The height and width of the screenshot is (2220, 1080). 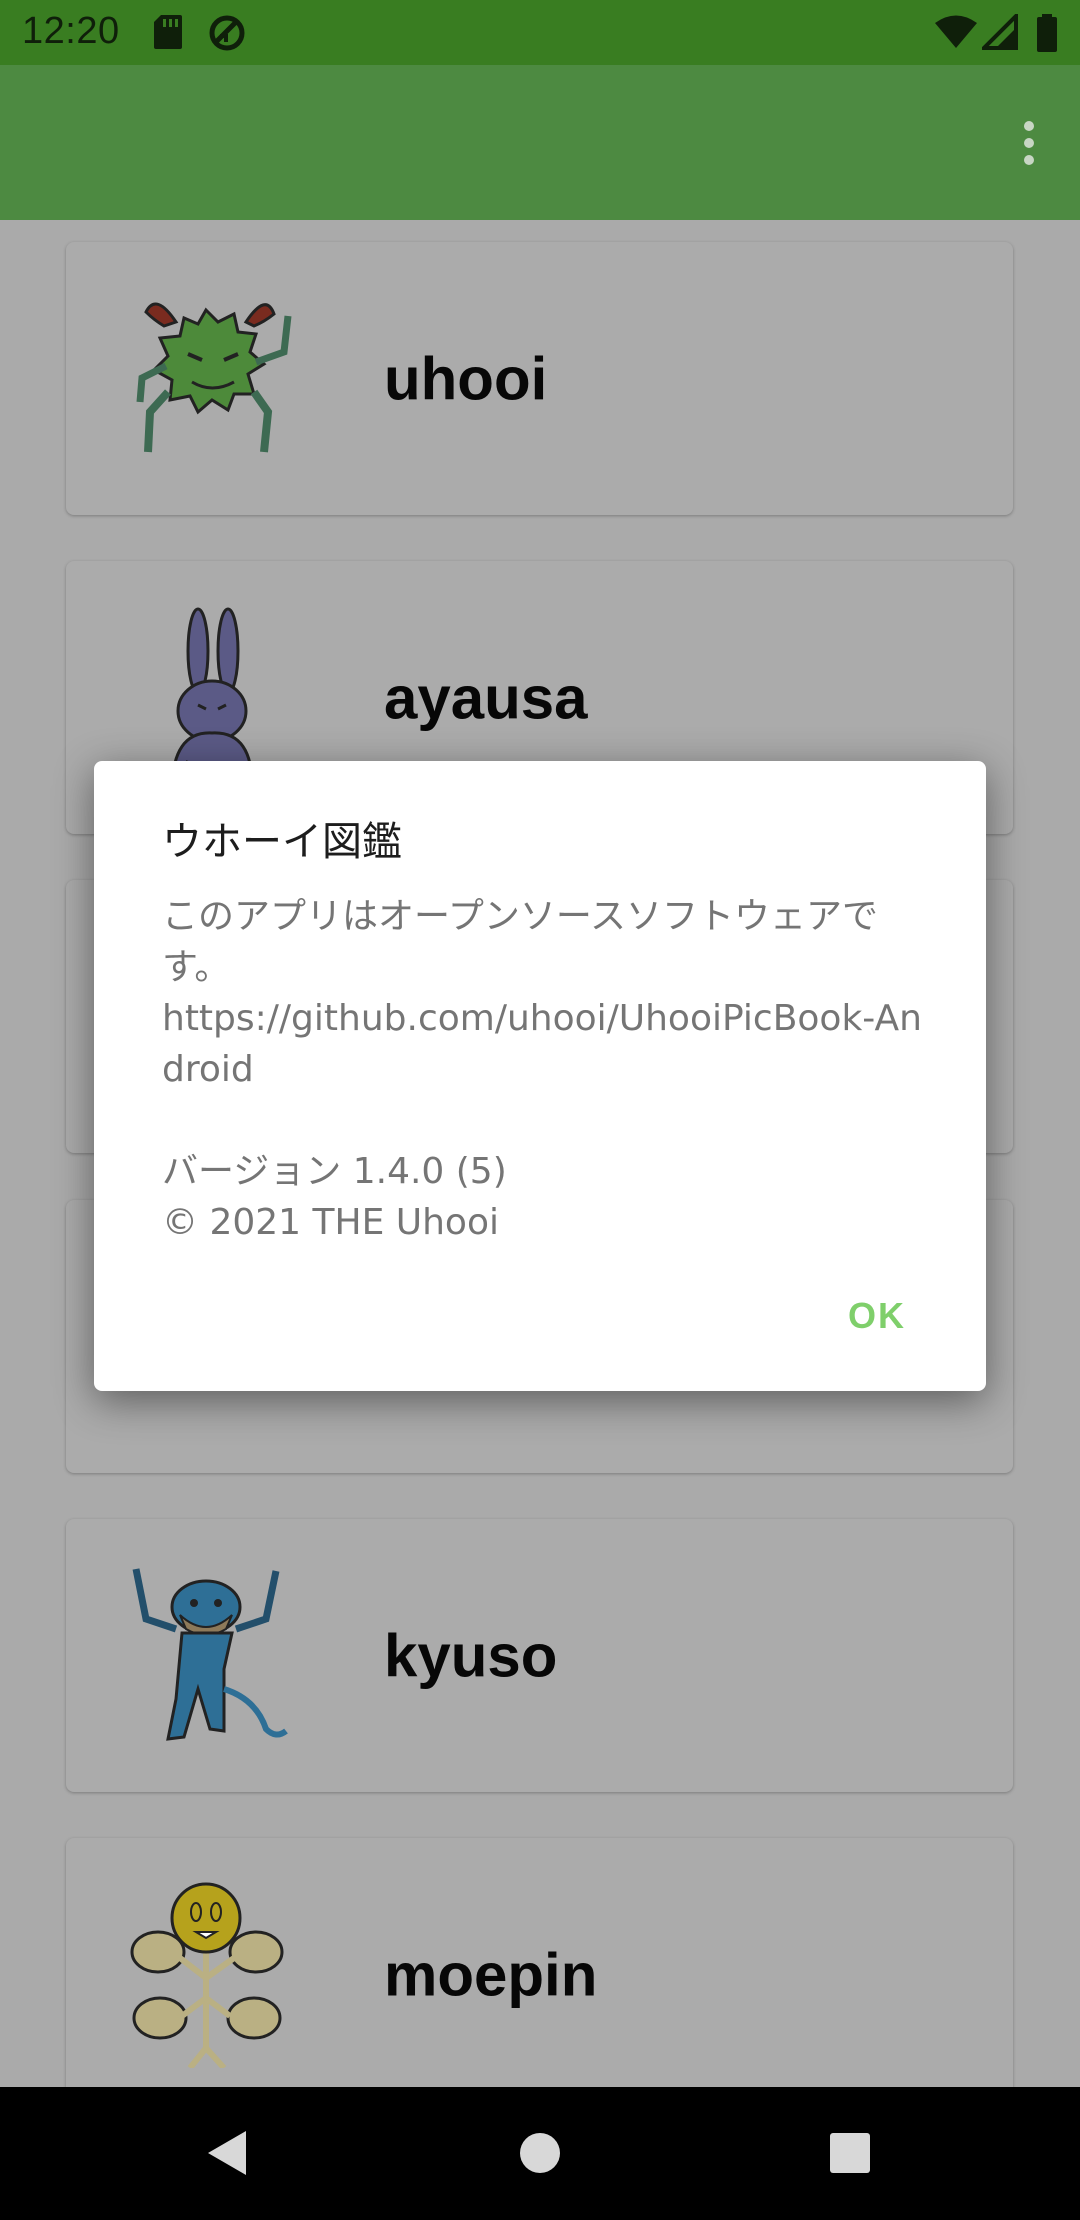 I want to click on list-item-name: uhooi, so click(x=466, y=378).